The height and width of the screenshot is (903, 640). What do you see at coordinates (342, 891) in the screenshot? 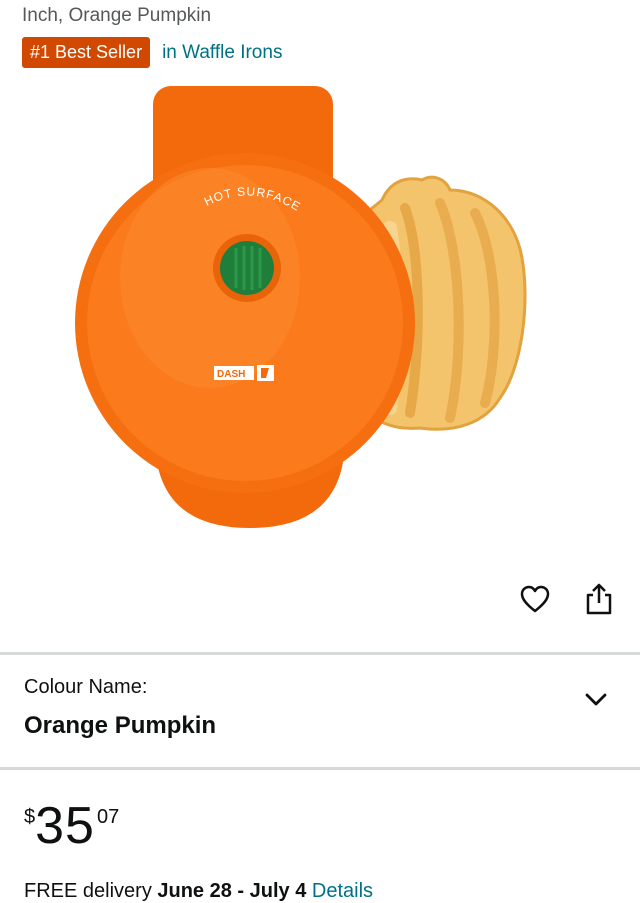
I see `delivery-details-link: Details` at bounding box center [342, 891].